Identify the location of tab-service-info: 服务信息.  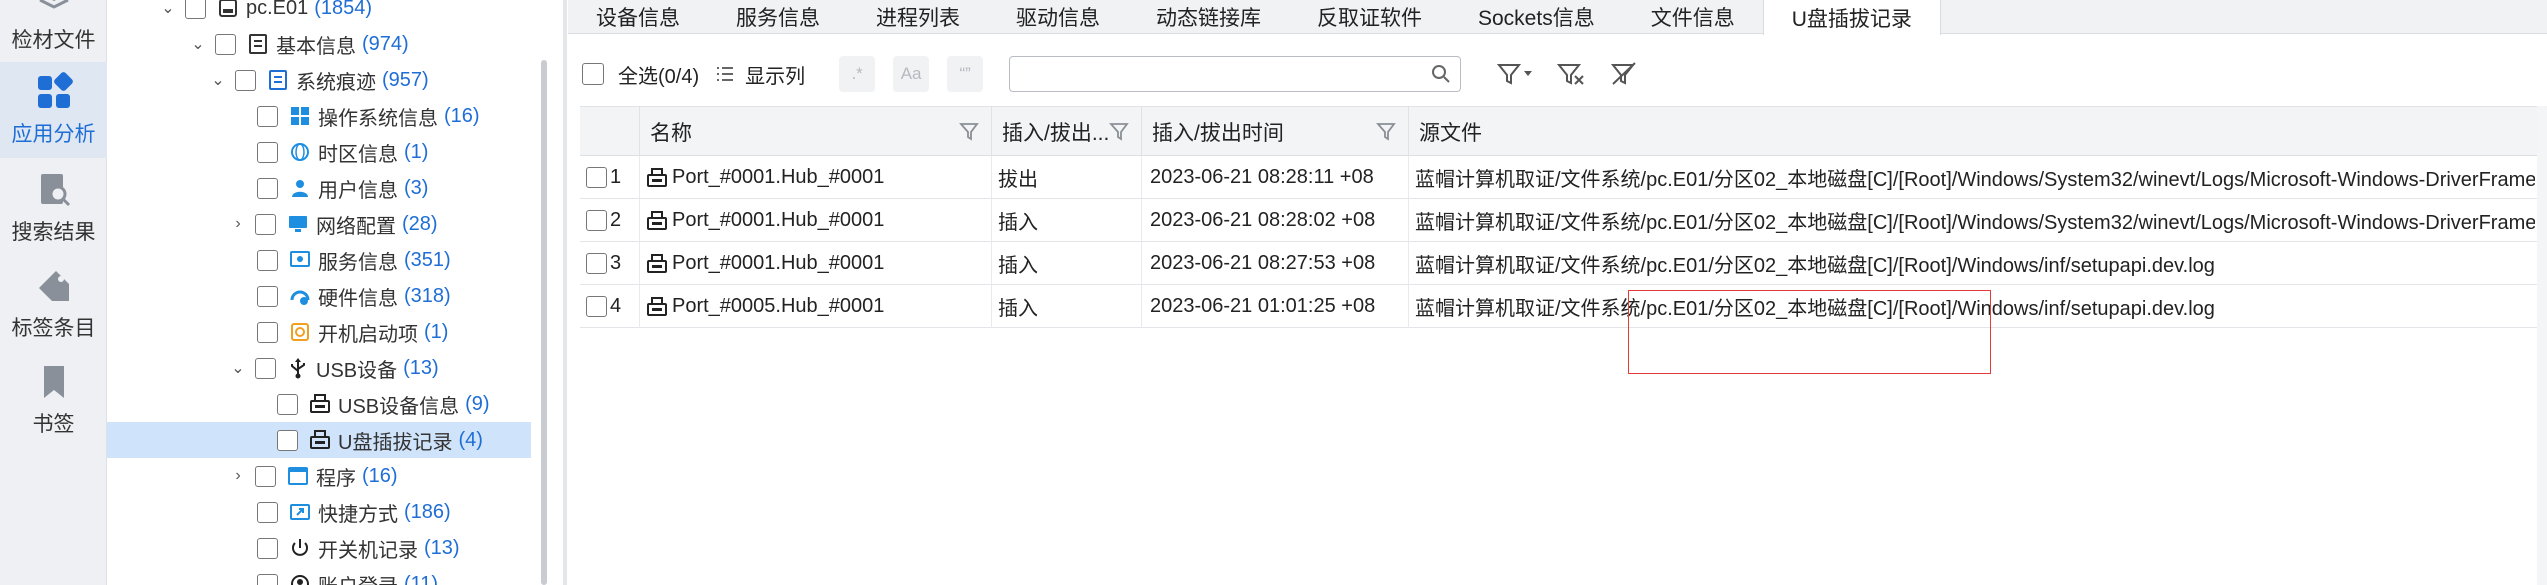
(778, 17).